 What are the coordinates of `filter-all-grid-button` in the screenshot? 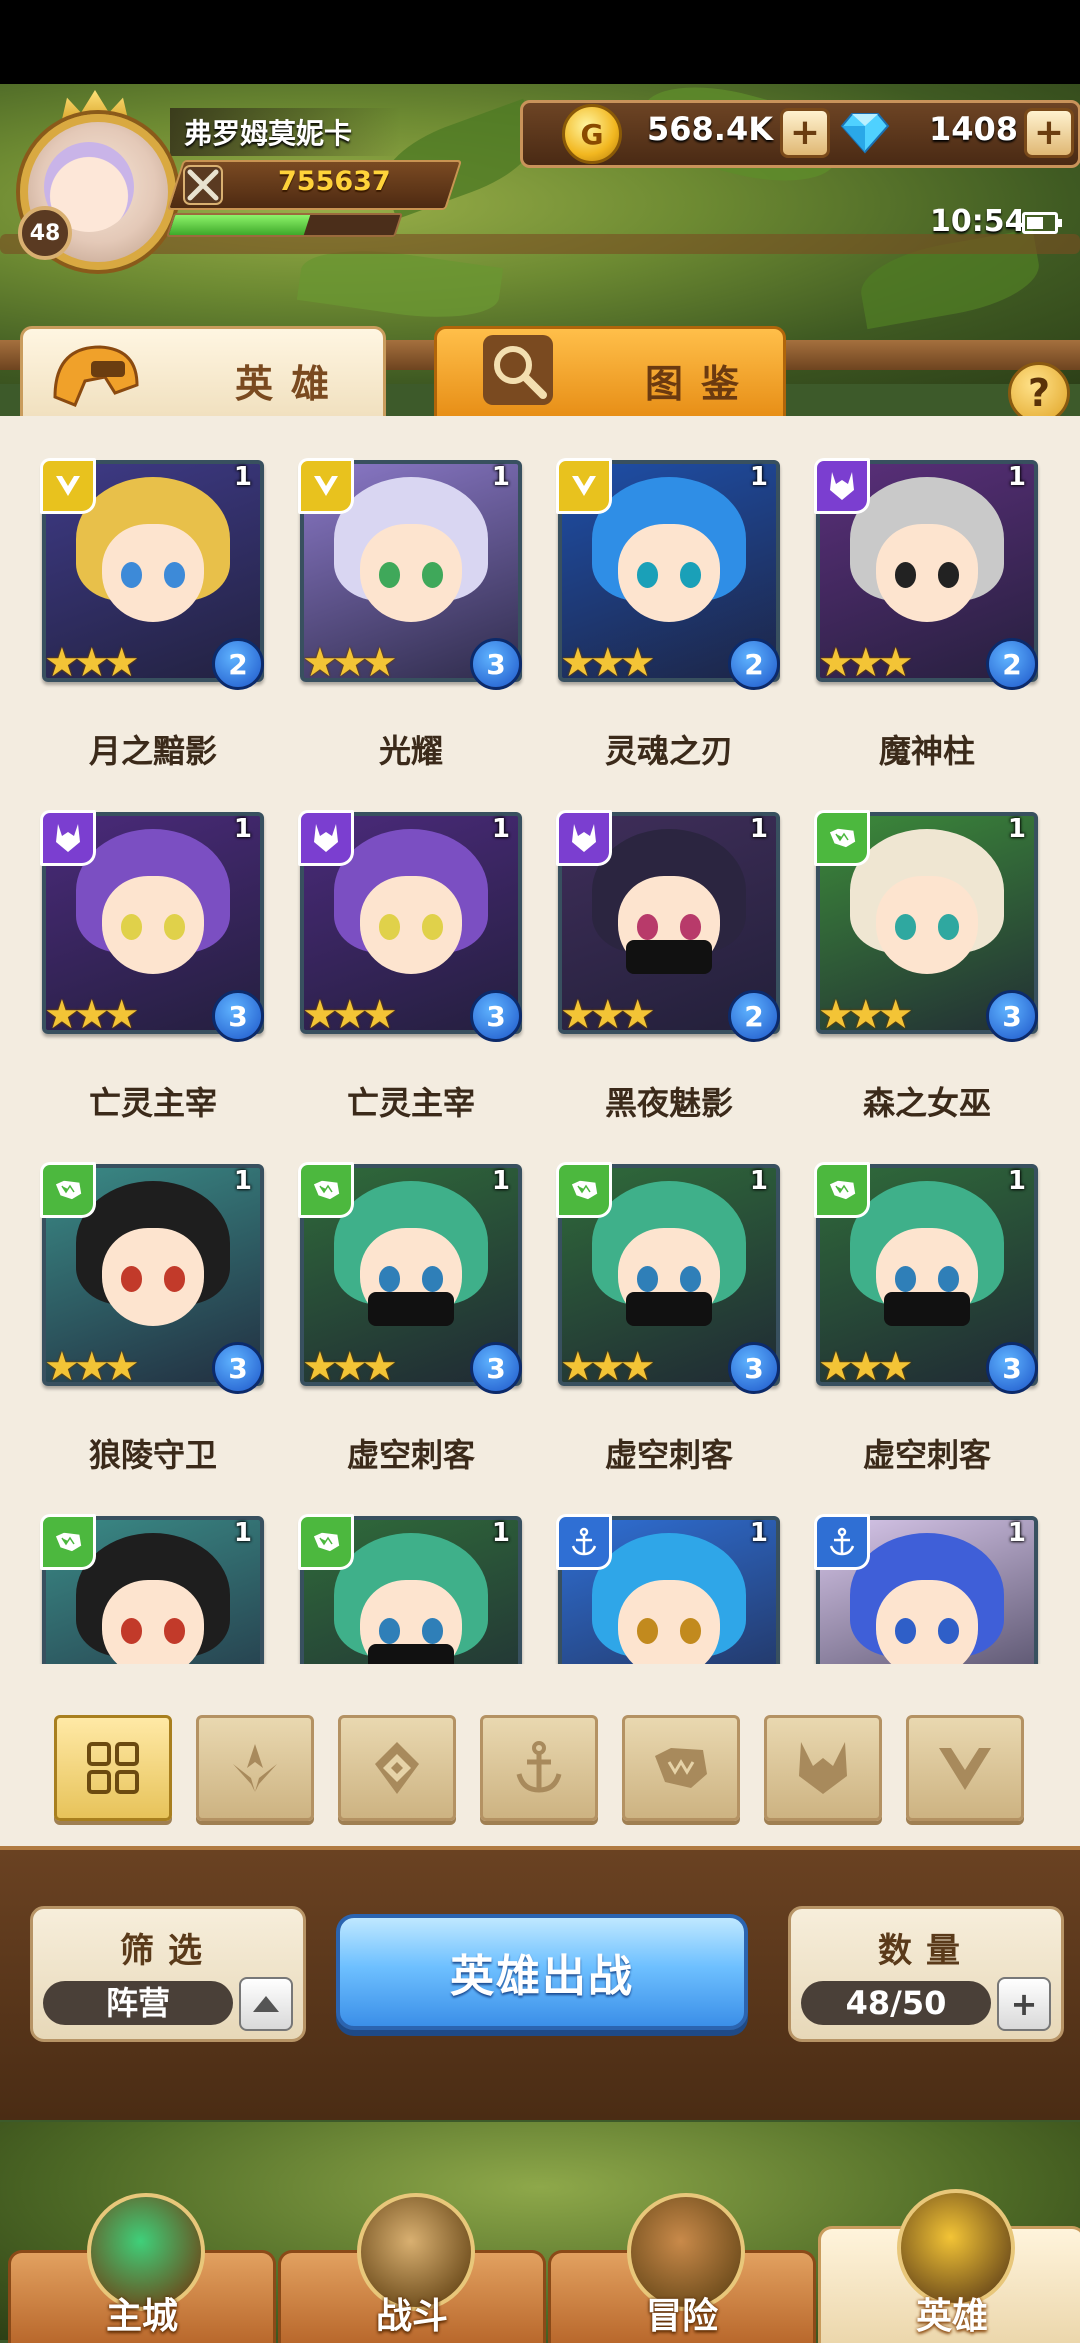 It's located at (113, 1768).